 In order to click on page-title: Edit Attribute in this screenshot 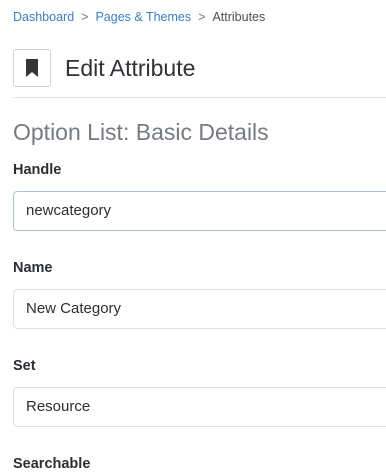, I will do `click(130, 67)`.